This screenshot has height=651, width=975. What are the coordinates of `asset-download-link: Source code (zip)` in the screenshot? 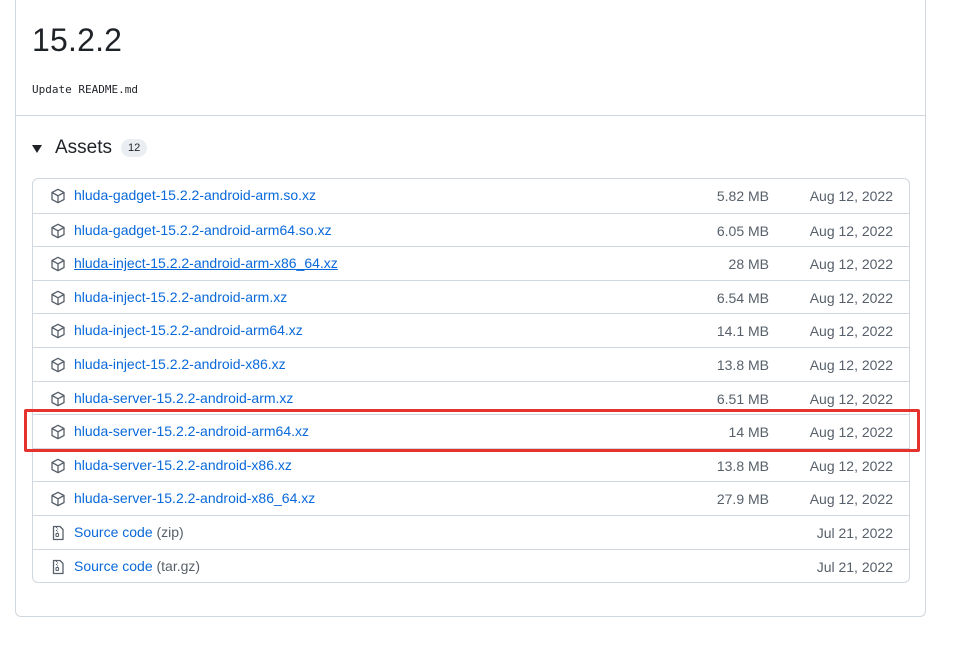 It's located at (129, 532).